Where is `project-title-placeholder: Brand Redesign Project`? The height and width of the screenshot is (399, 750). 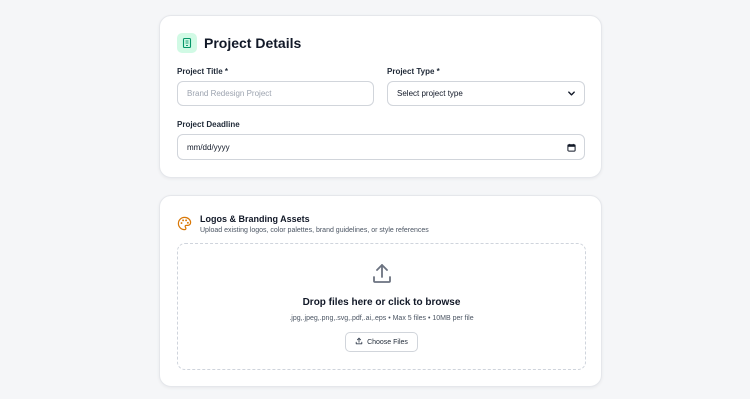 project-title-placeholder: Brand Redesign Project is located at coordinates (229, 93).